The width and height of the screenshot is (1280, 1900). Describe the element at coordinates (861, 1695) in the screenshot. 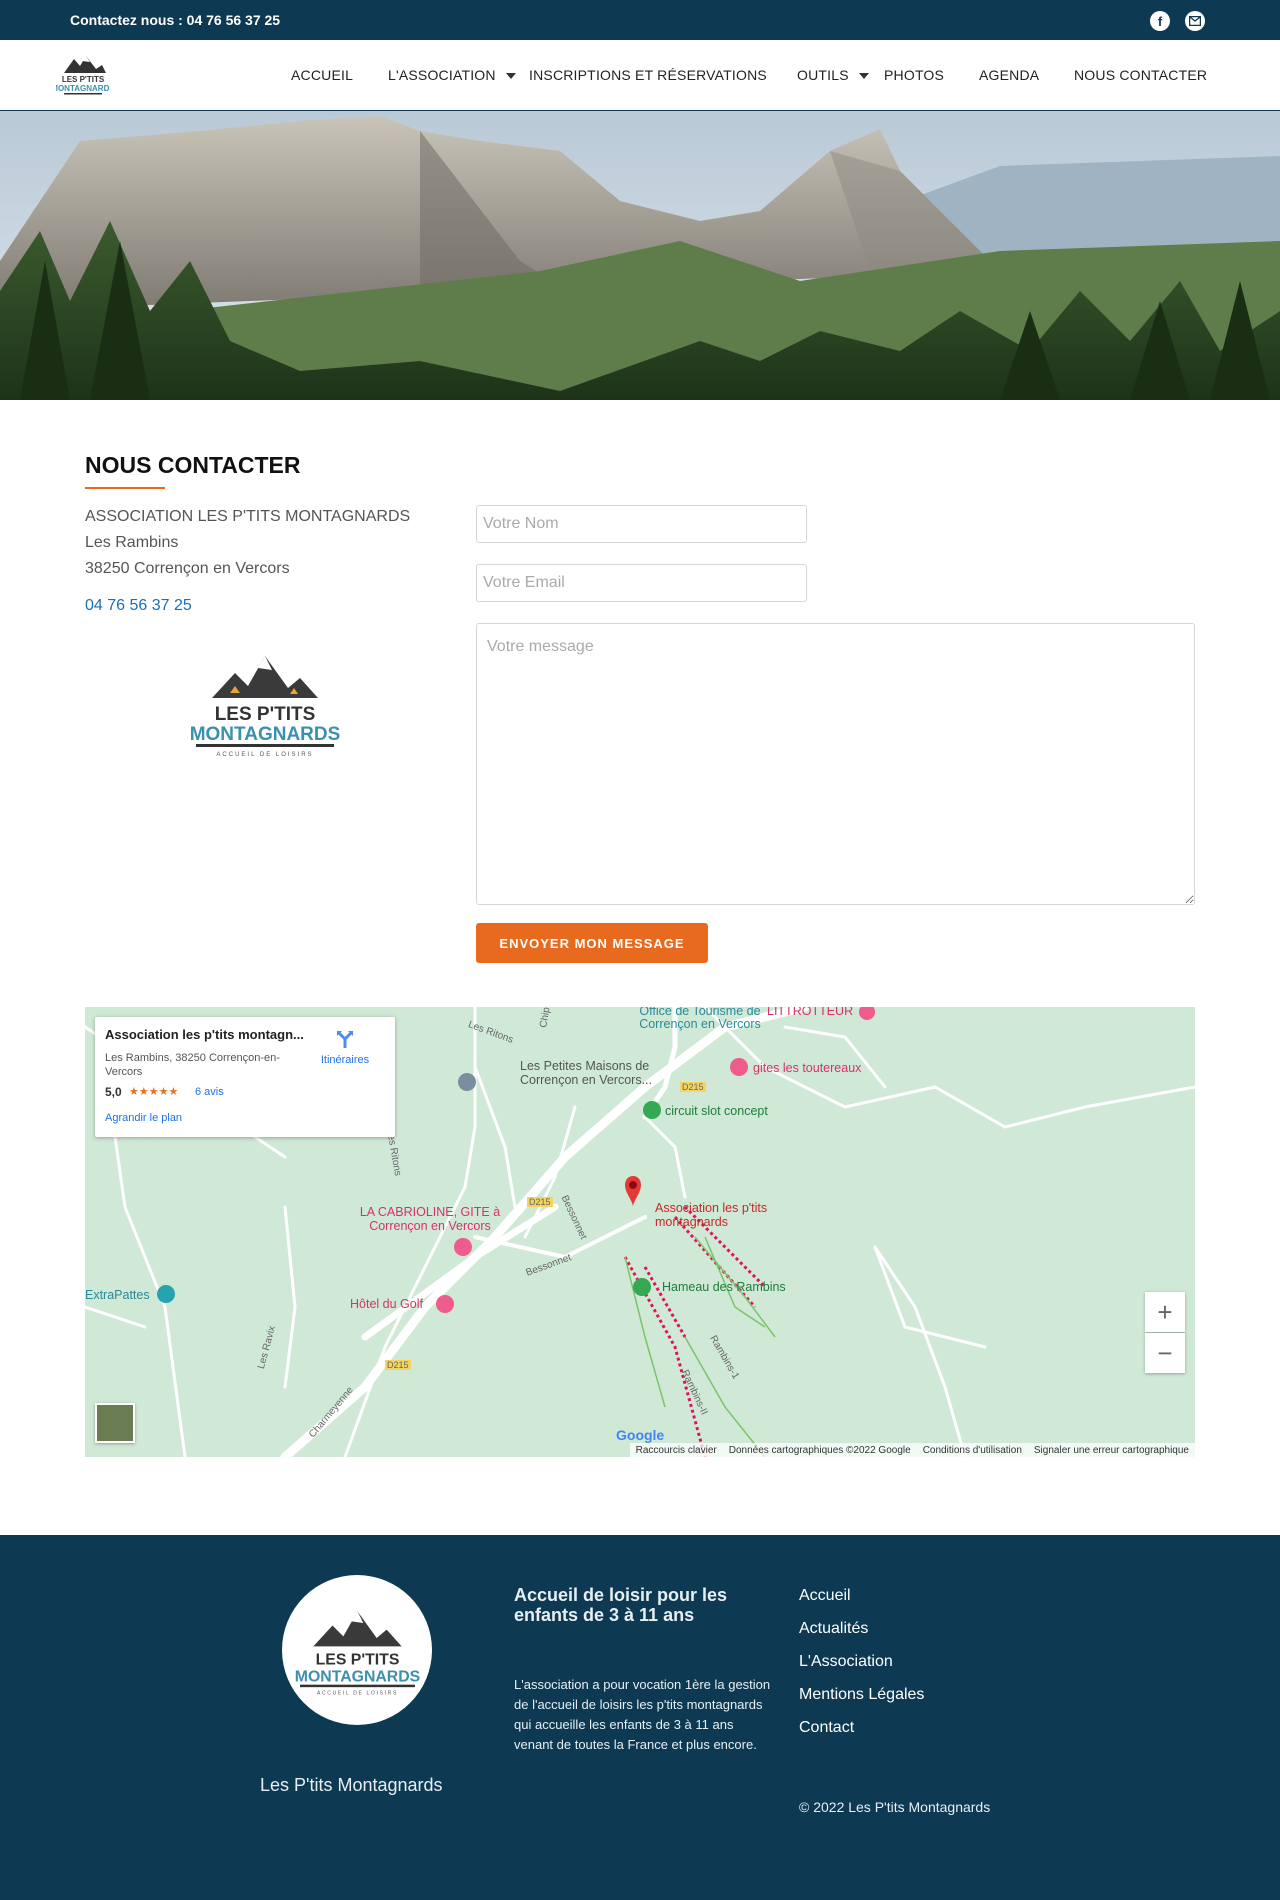

I see `footer-link-mentions: Mentions Légales` at that location.